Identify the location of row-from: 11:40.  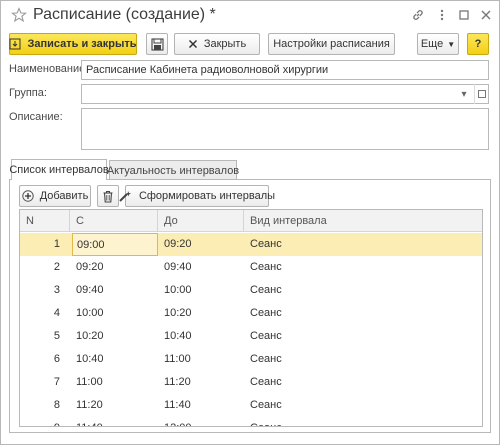
(115, 421).